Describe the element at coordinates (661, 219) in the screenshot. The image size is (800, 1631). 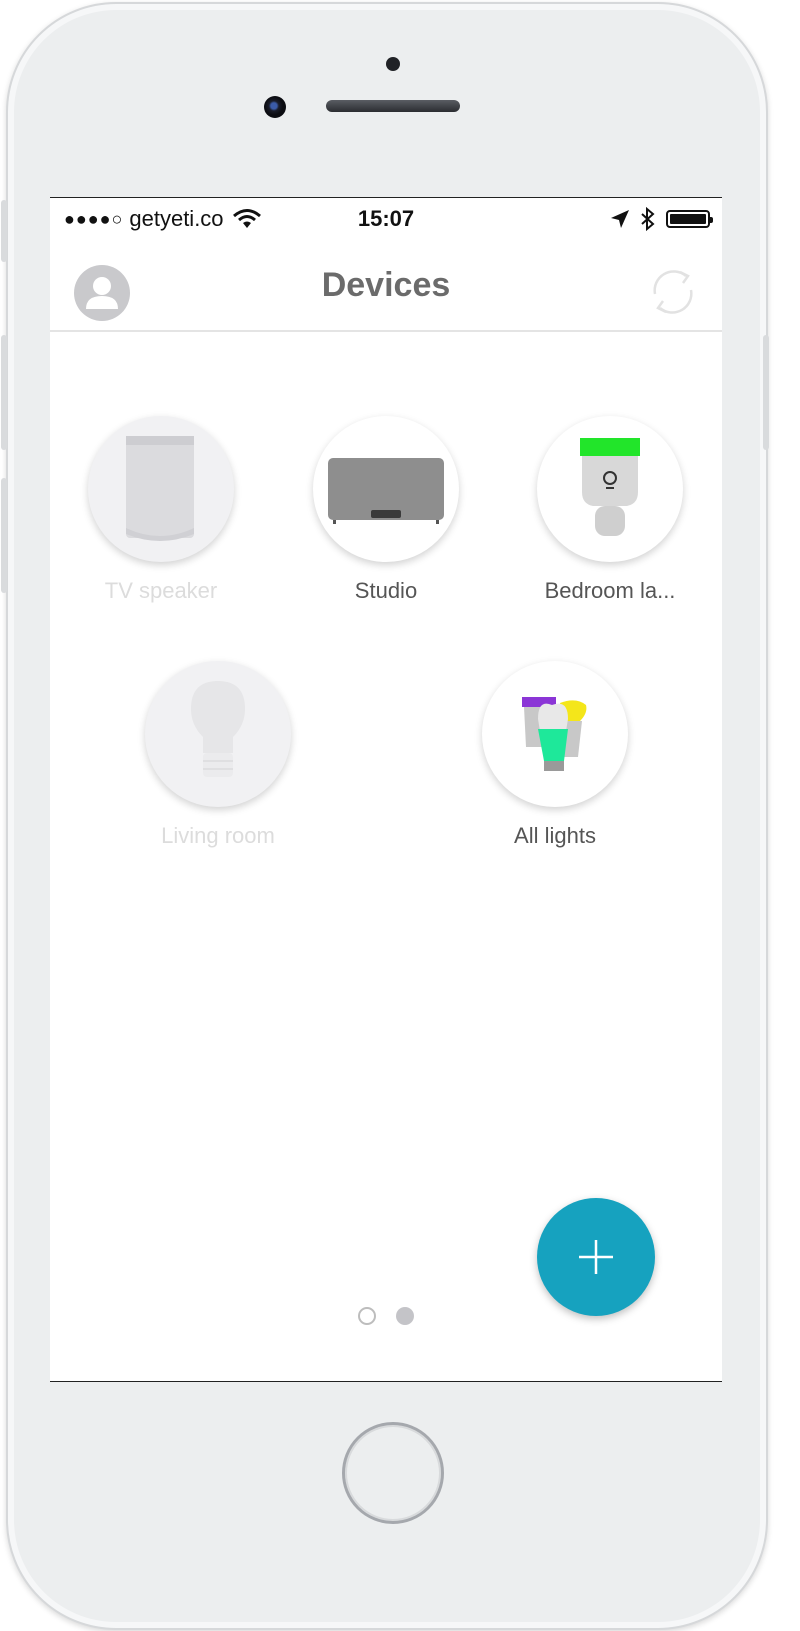
I see `status-indicators` at that location.